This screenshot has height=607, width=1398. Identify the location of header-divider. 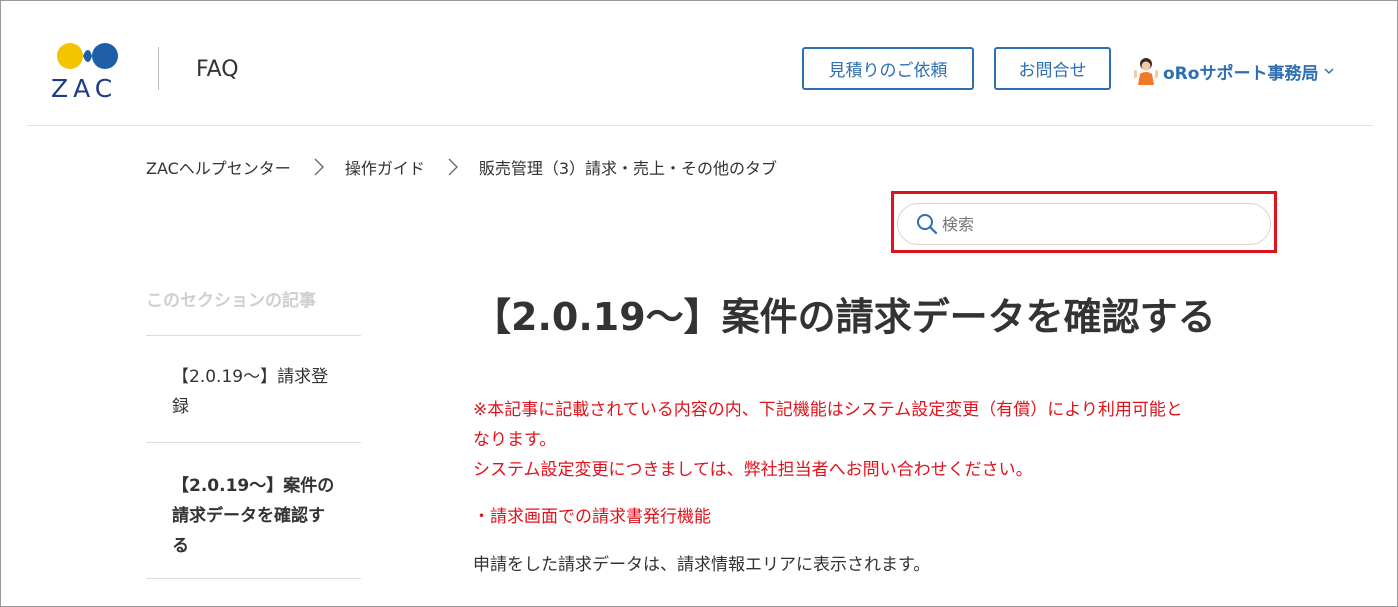
(158, 68).